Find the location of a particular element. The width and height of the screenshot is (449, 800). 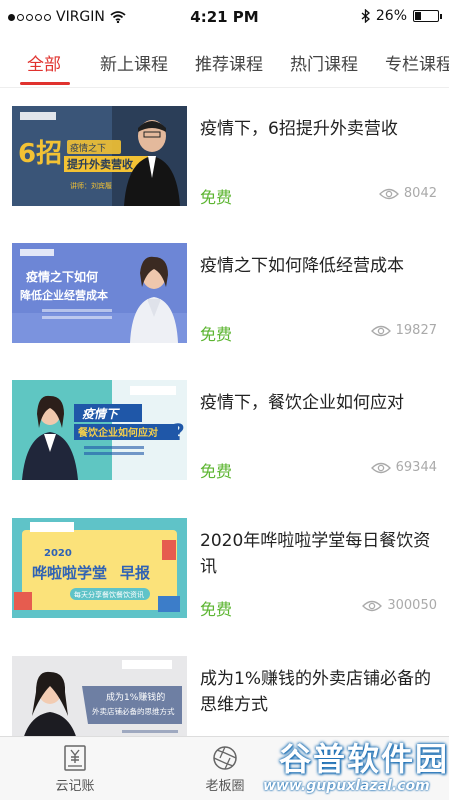

status-bar: VIRGIN 4:21 PM 26% is located at coordinates (224, 17).